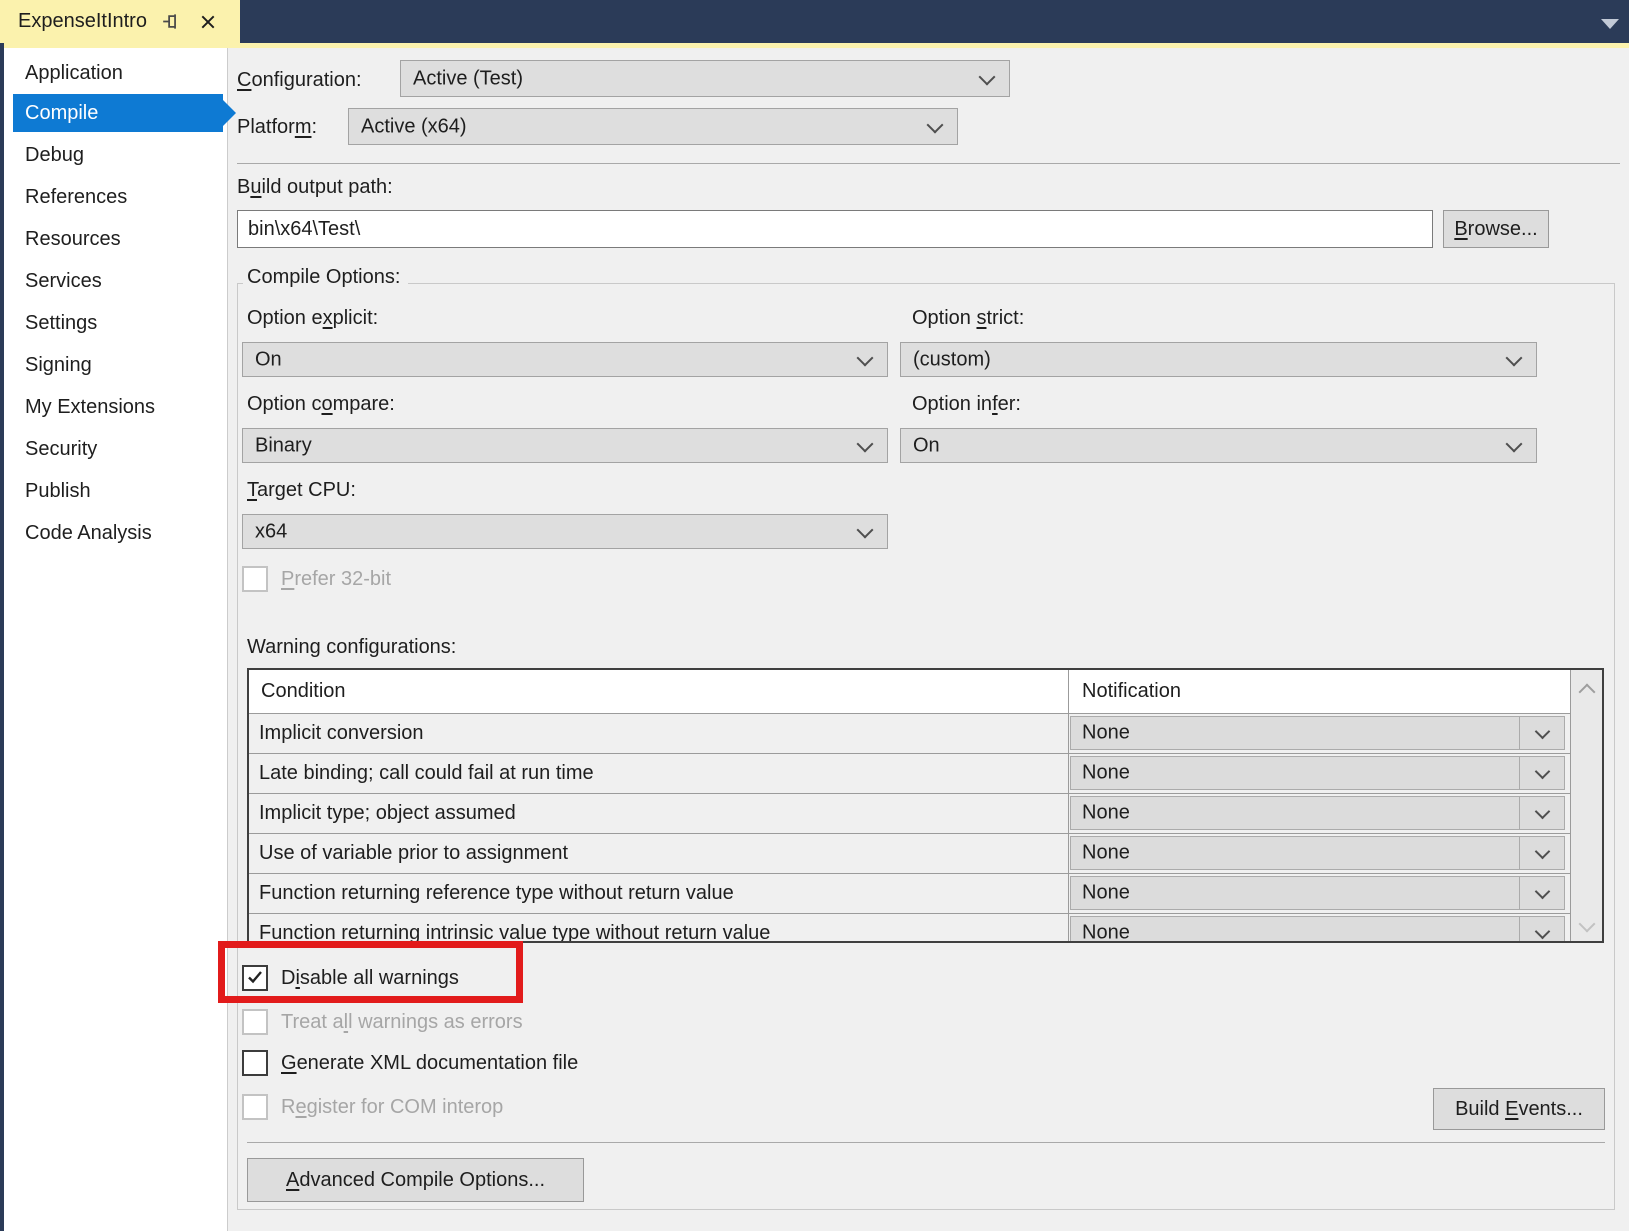 This screenshot has width=1629, height=1231. Describe the element at coordinates (336, 579) in the screenshot. I see `prefer-32bit-label: Prefer 32-bit` at that location.